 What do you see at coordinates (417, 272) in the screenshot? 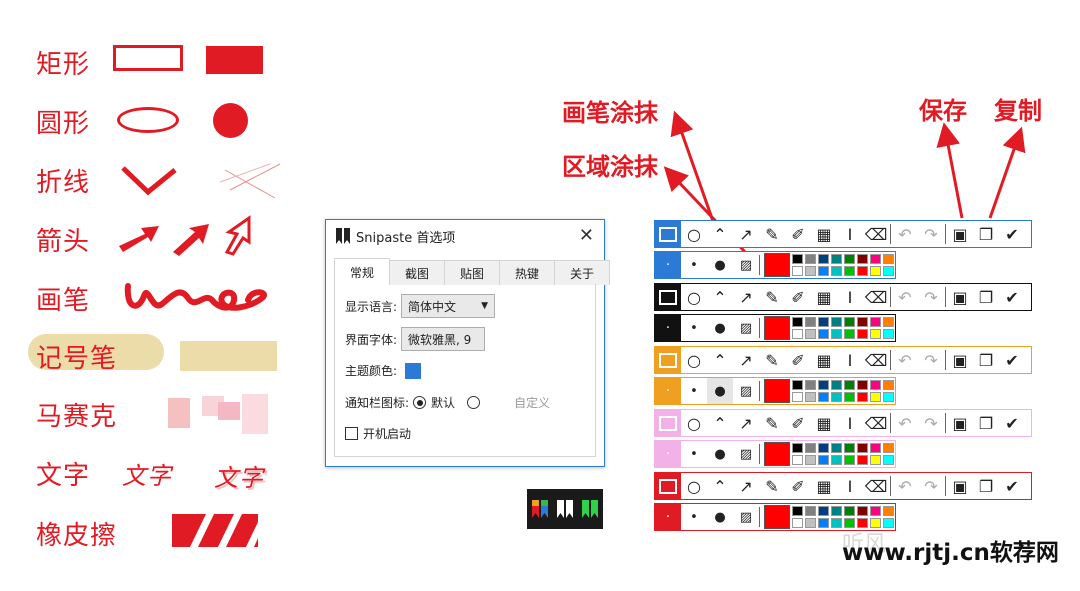
I see `tab-screenshot: 截图` at bounding box center [417, 272].